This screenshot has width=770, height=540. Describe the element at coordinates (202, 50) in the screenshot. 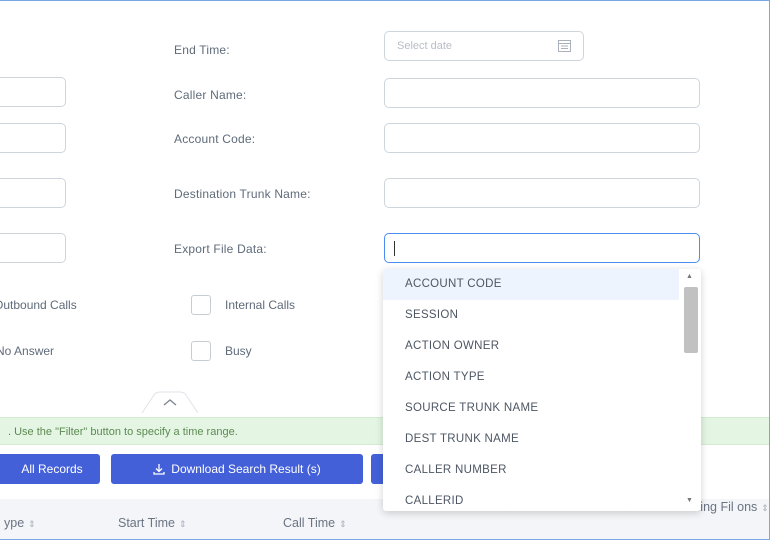

I see `end-time-label: End Time:` at that location.